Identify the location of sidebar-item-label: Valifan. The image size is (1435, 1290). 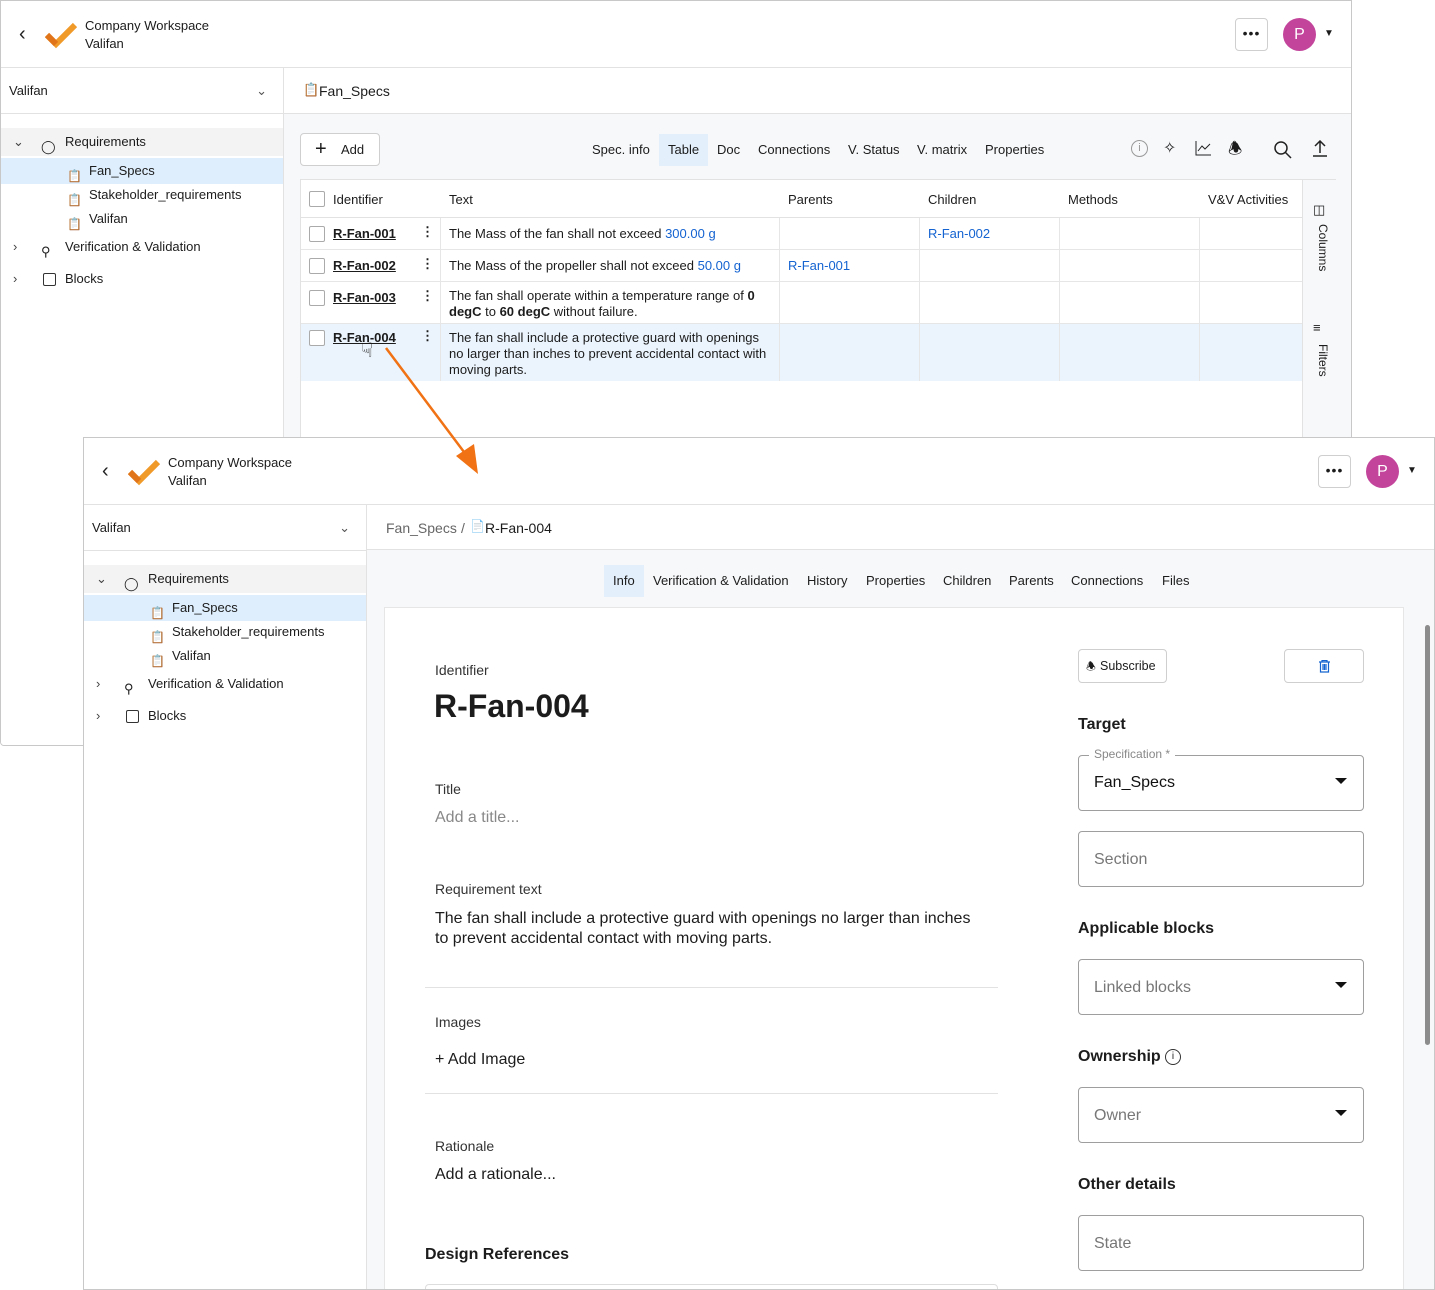
(108, 218).